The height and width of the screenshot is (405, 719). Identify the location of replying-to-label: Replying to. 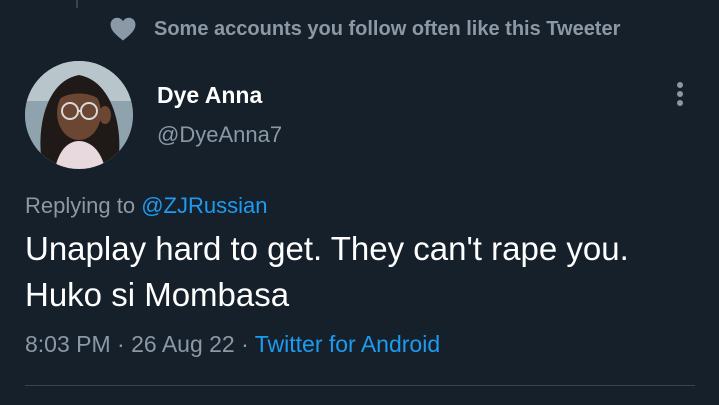
(83, 205).